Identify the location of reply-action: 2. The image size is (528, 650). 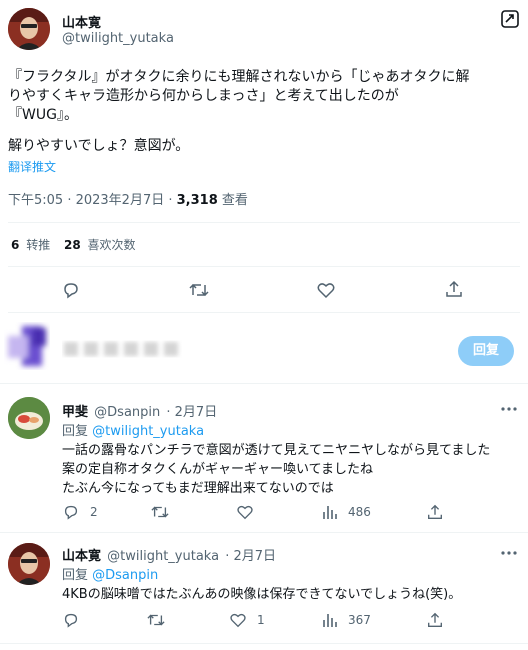
(80, 512).